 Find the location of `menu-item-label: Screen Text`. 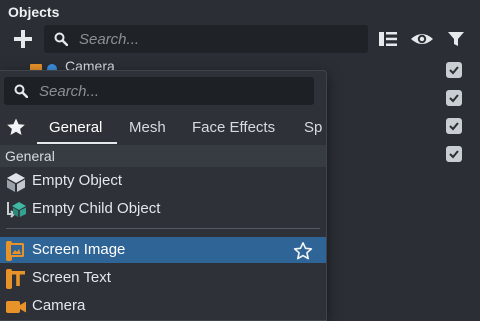

menu-item-label: Screen Text is located at coordinates (71, 277).